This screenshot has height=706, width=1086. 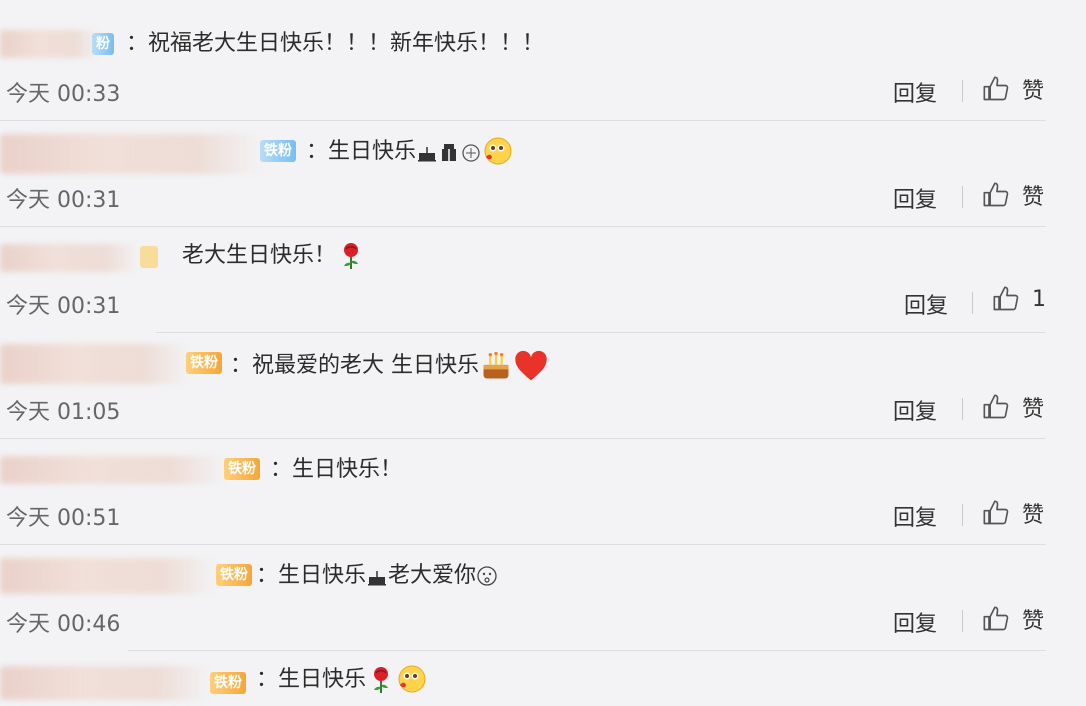 I want to click on comment-time: 今天 00:33, so click(x=63, y=94).